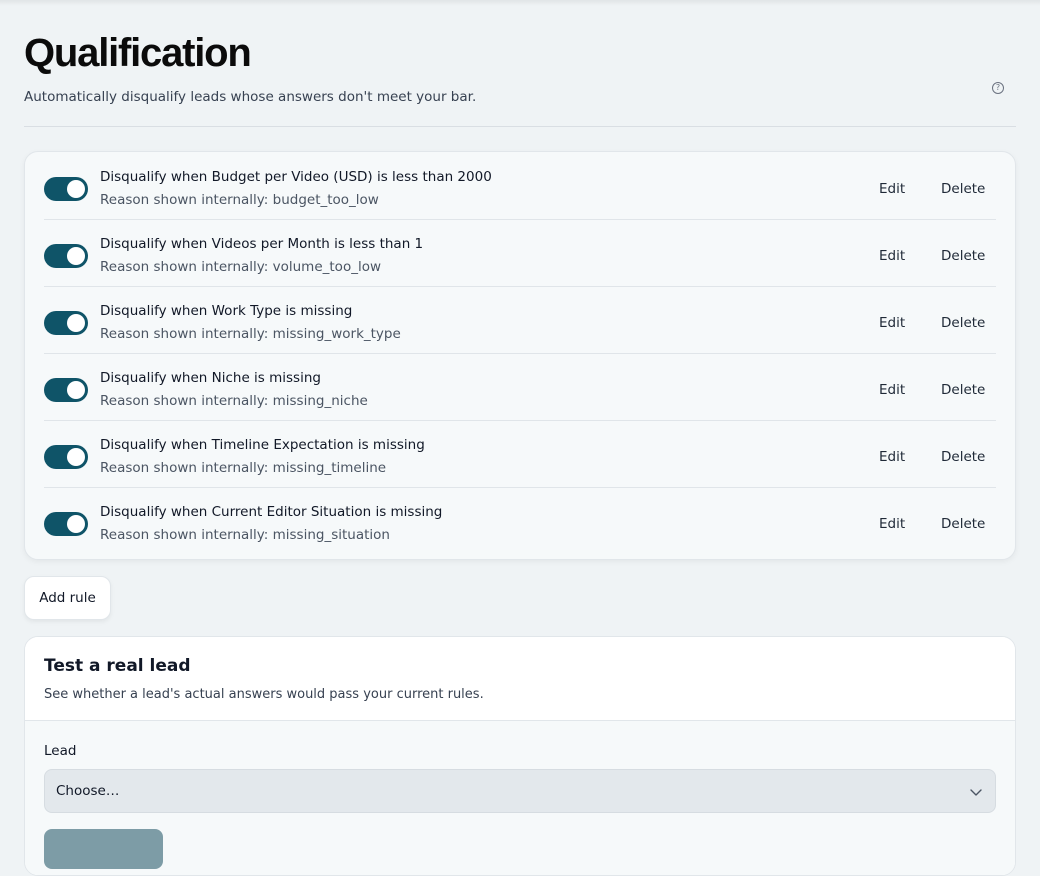  Describe the element at coordinates (520, 126) in the screenshot. I see `header-divider` at that location.